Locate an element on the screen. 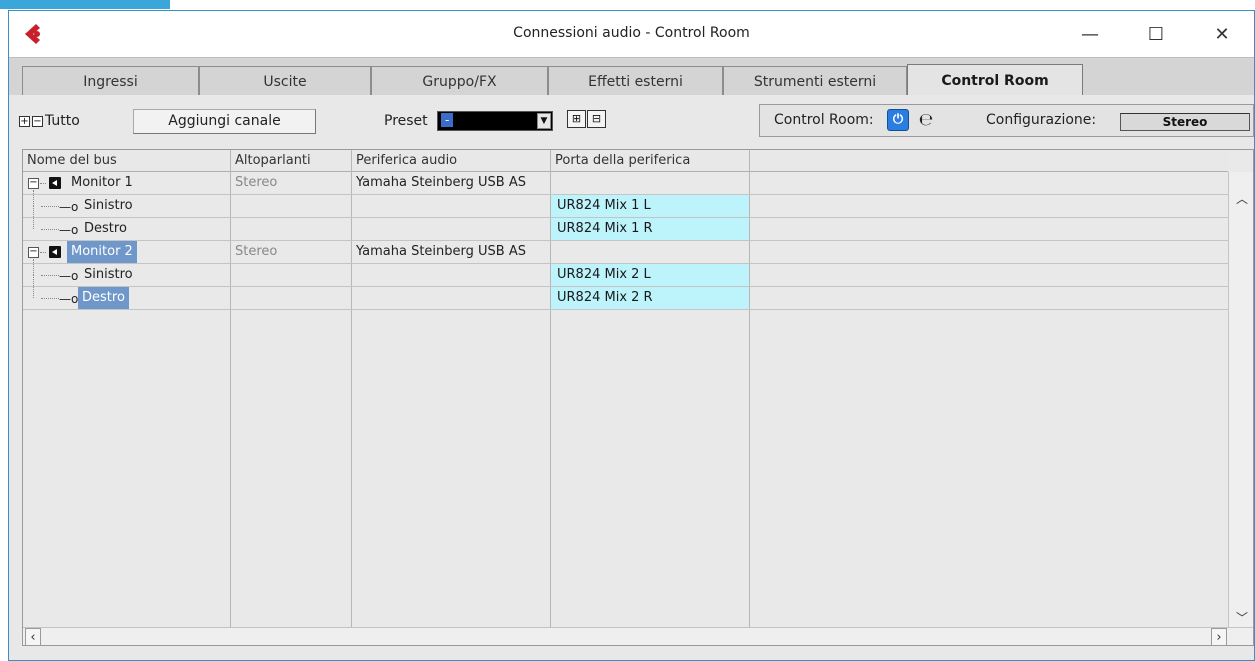  port-cell: UR824 Mix 2 L is located at coordinates (650, 275).